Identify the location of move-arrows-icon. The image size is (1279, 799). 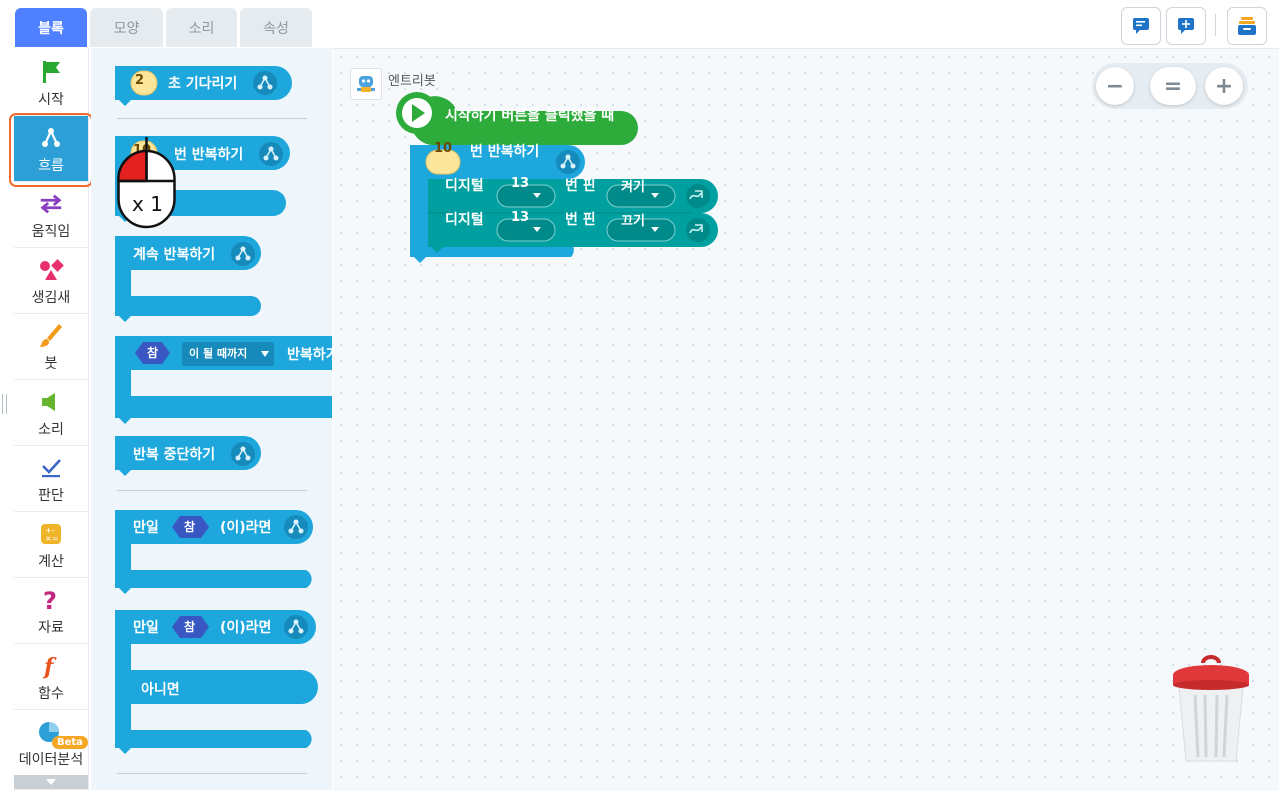
(51, 204).